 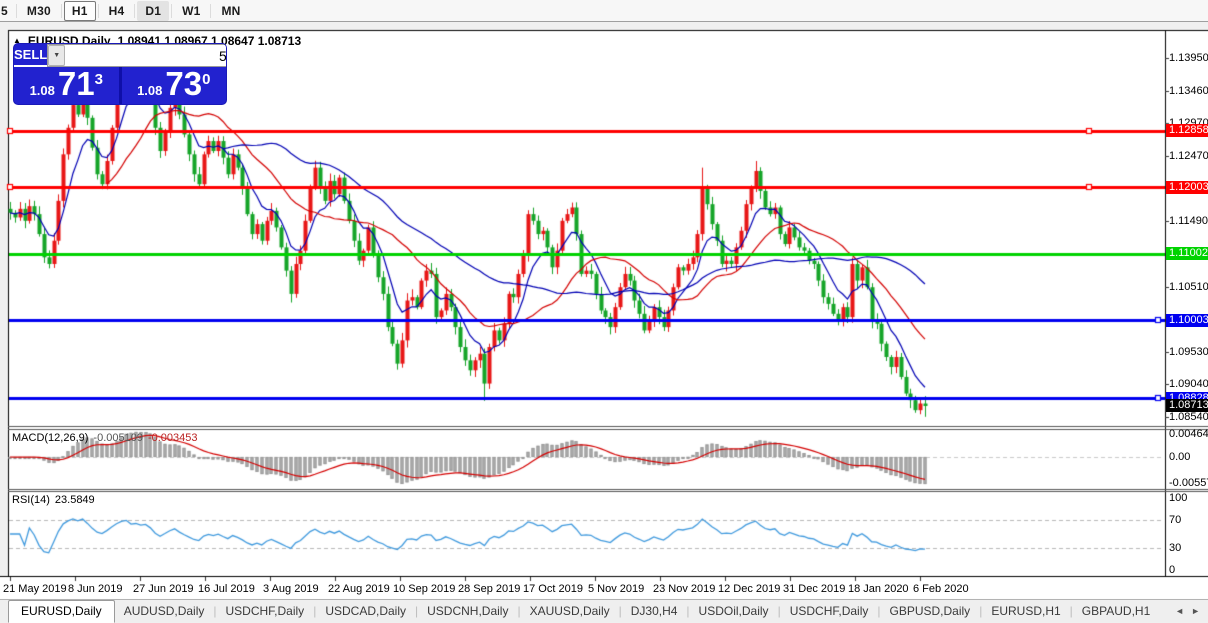 I want to click on price-level-tag: 1.10003, so click(x=1187, y=320).